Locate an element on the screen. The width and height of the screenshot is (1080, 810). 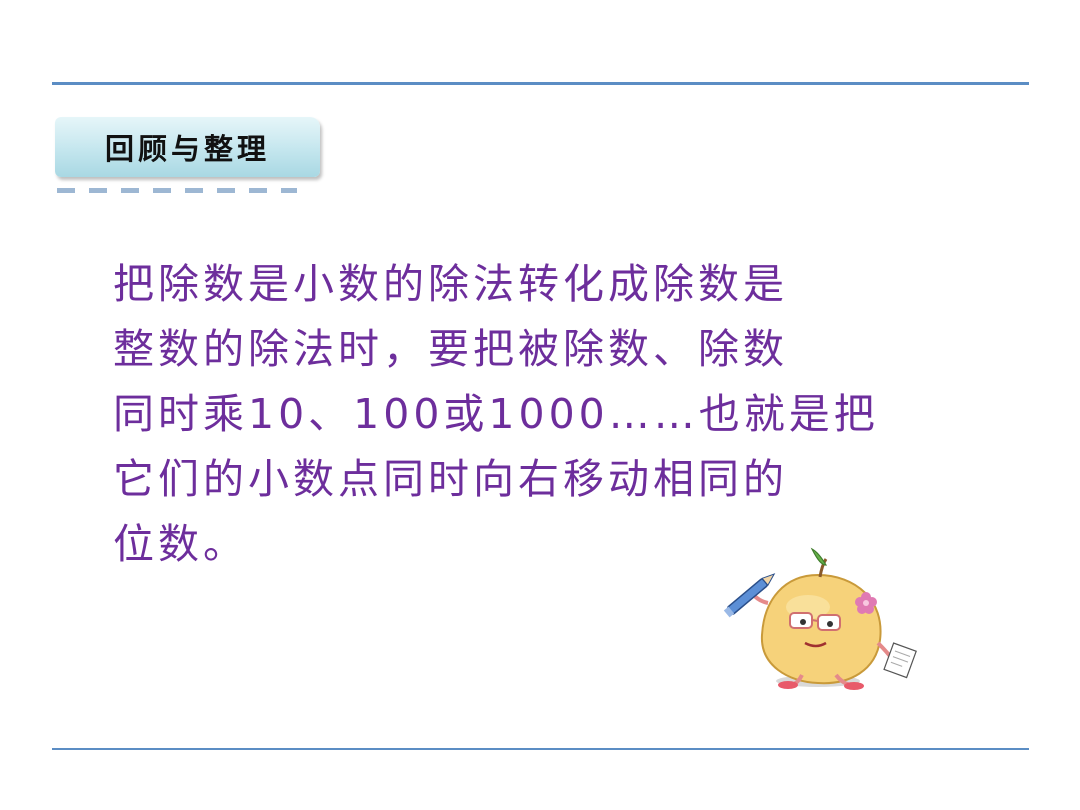
section-title-tab: 回顾与整理 is located at coordinates (187, 147).